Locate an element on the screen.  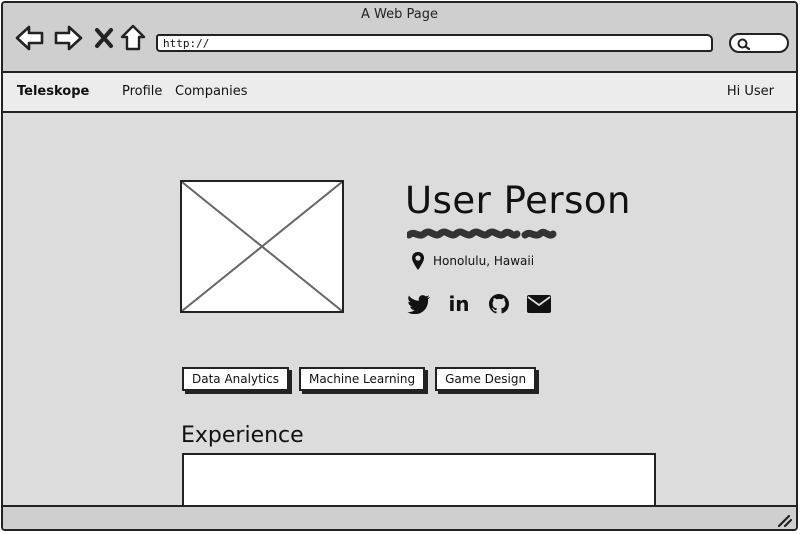
back-button is located at coordinates (30, 38).